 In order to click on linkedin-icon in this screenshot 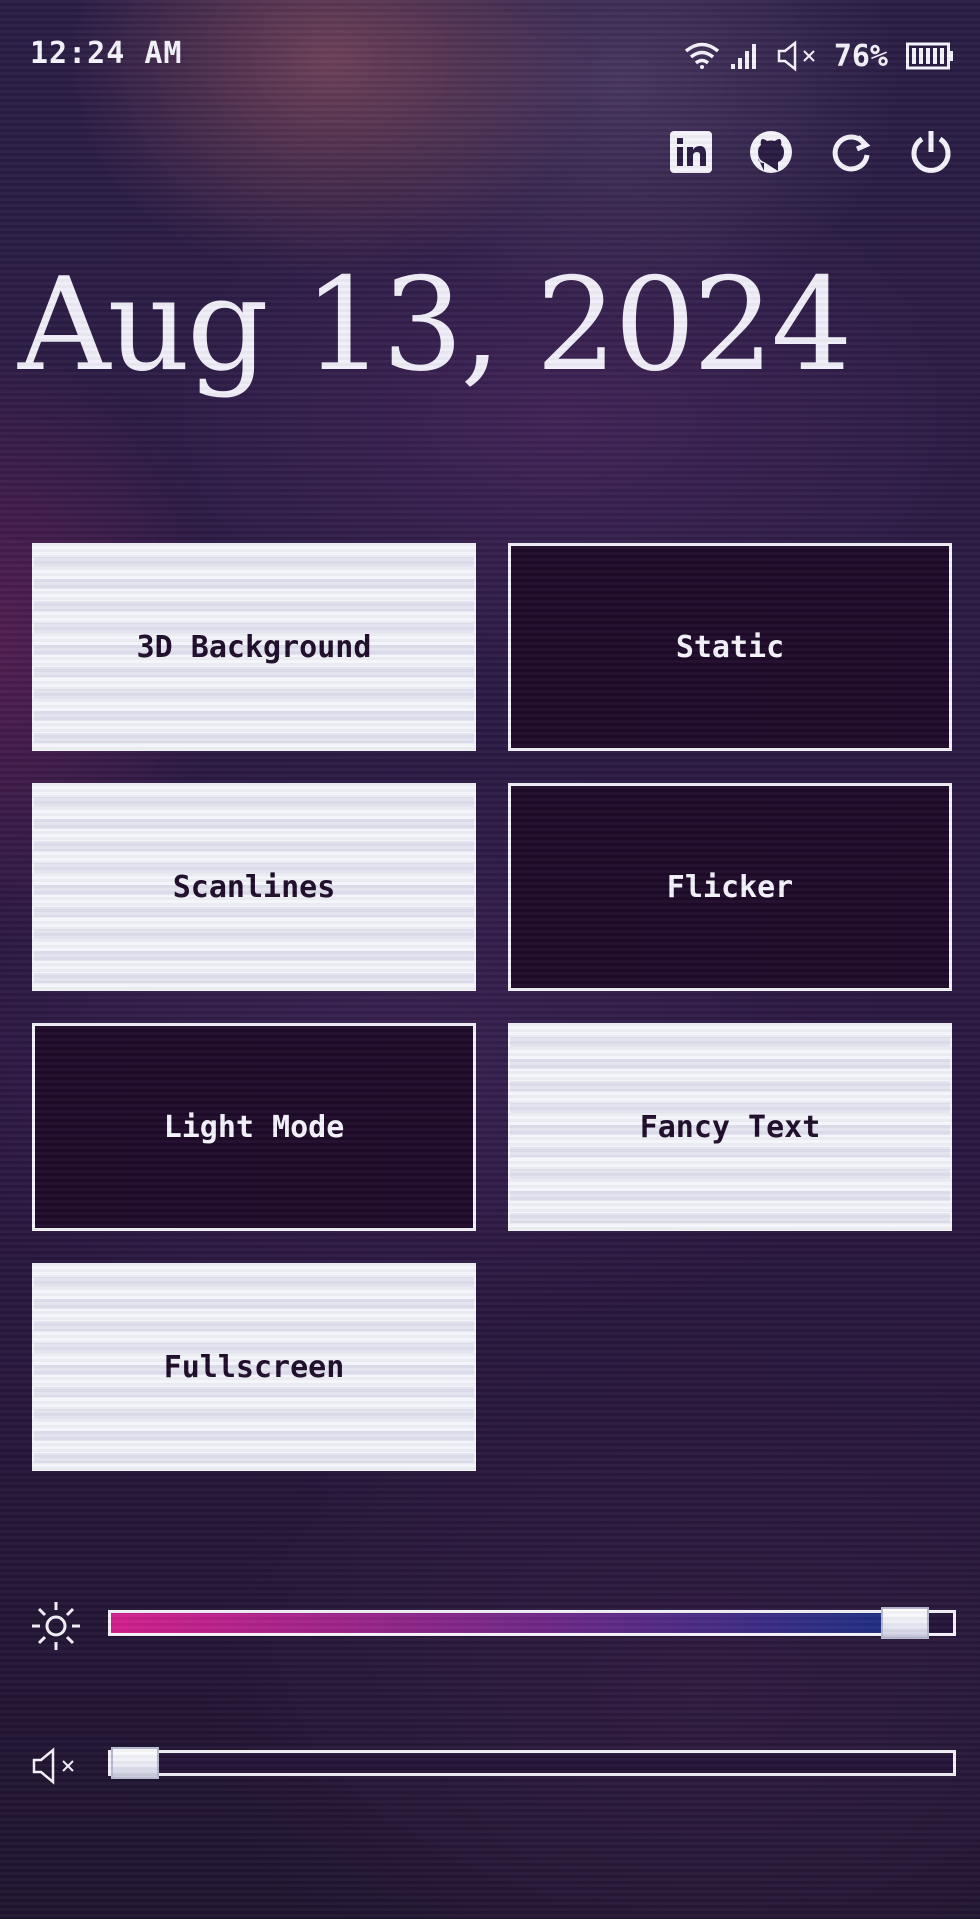, I will do `click(691, 152)`.